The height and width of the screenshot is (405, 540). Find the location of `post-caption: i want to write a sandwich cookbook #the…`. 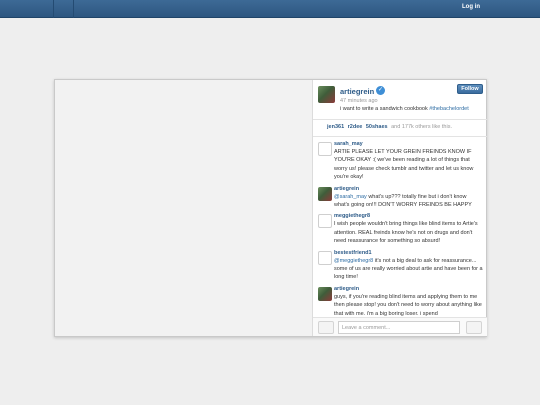

post-caption: i want to write a sandwich cookbook #the… is located at coordinates (404, 109).